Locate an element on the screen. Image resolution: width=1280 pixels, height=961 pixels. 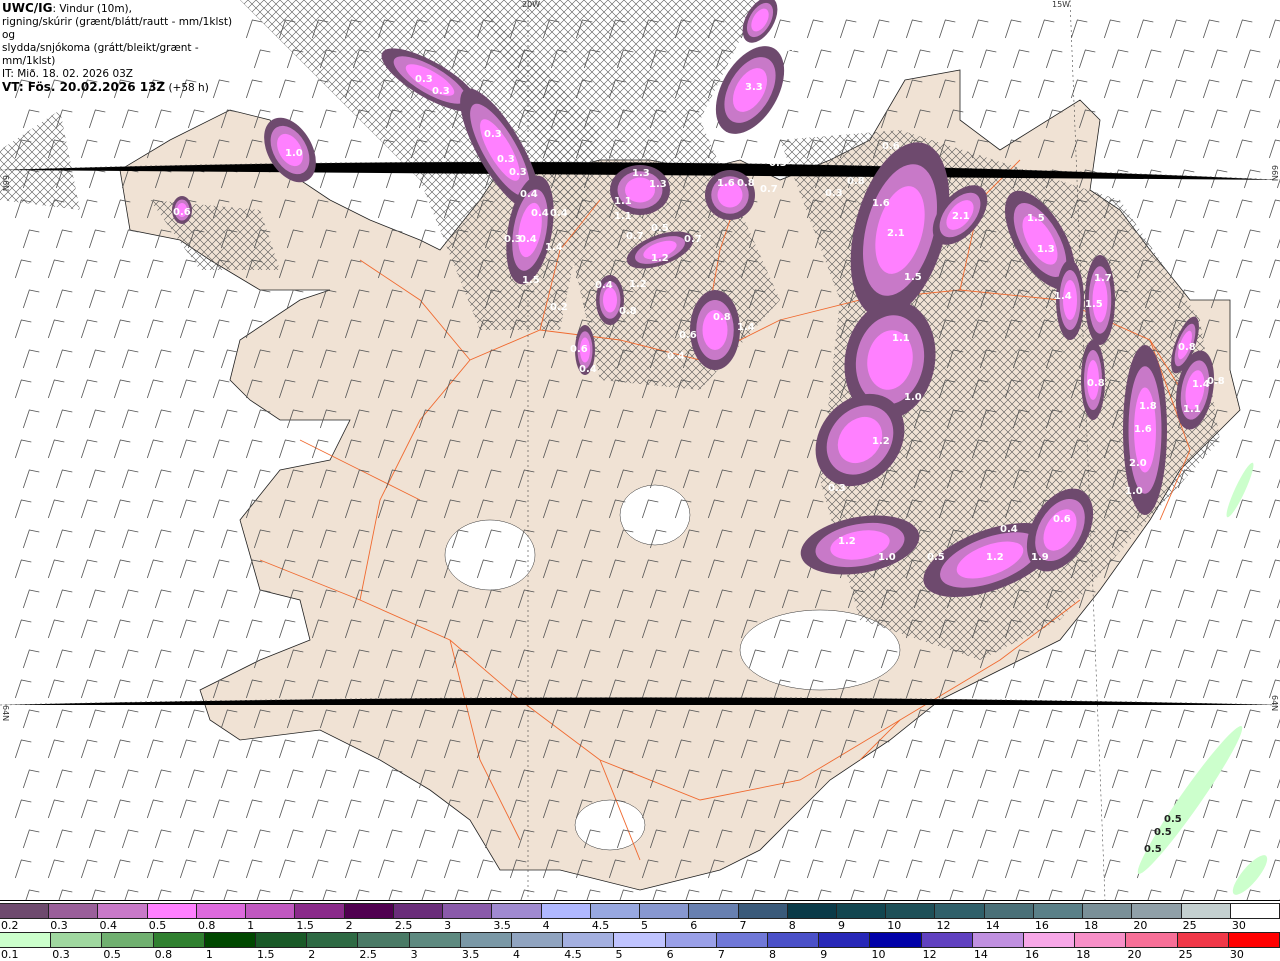
rain-legend-label: 0.3 is located at coordinates (61, 954).